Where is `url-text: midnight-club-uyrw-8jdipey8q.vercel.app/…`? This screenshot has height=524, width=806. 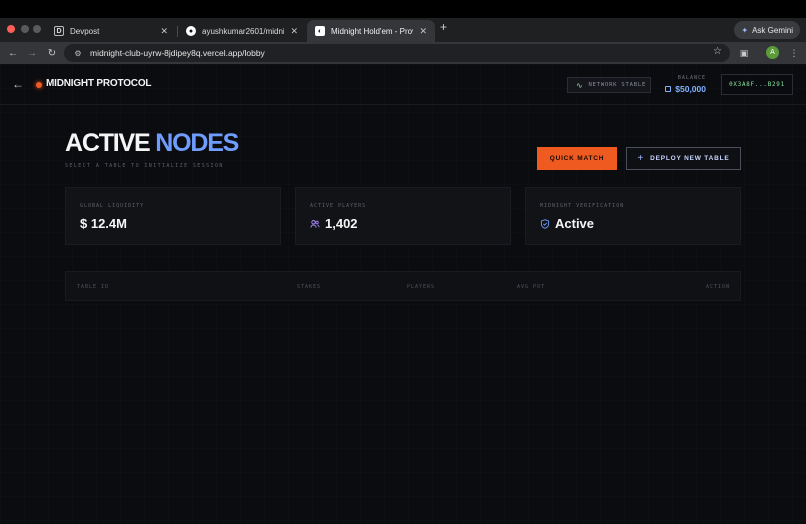 url-text: midnight-club-uyrw-8jdipey8q.vercel.app/… is located at coordinates (177, 53).